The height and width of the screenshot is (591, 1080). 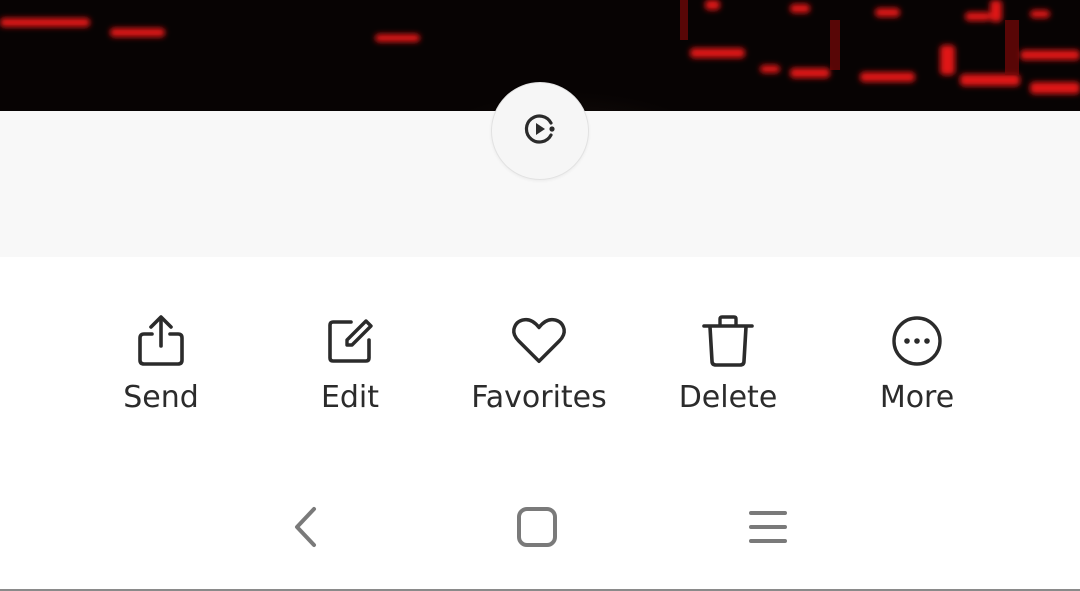 I want to click on nav-recents-button, so click(x=768, y=529).